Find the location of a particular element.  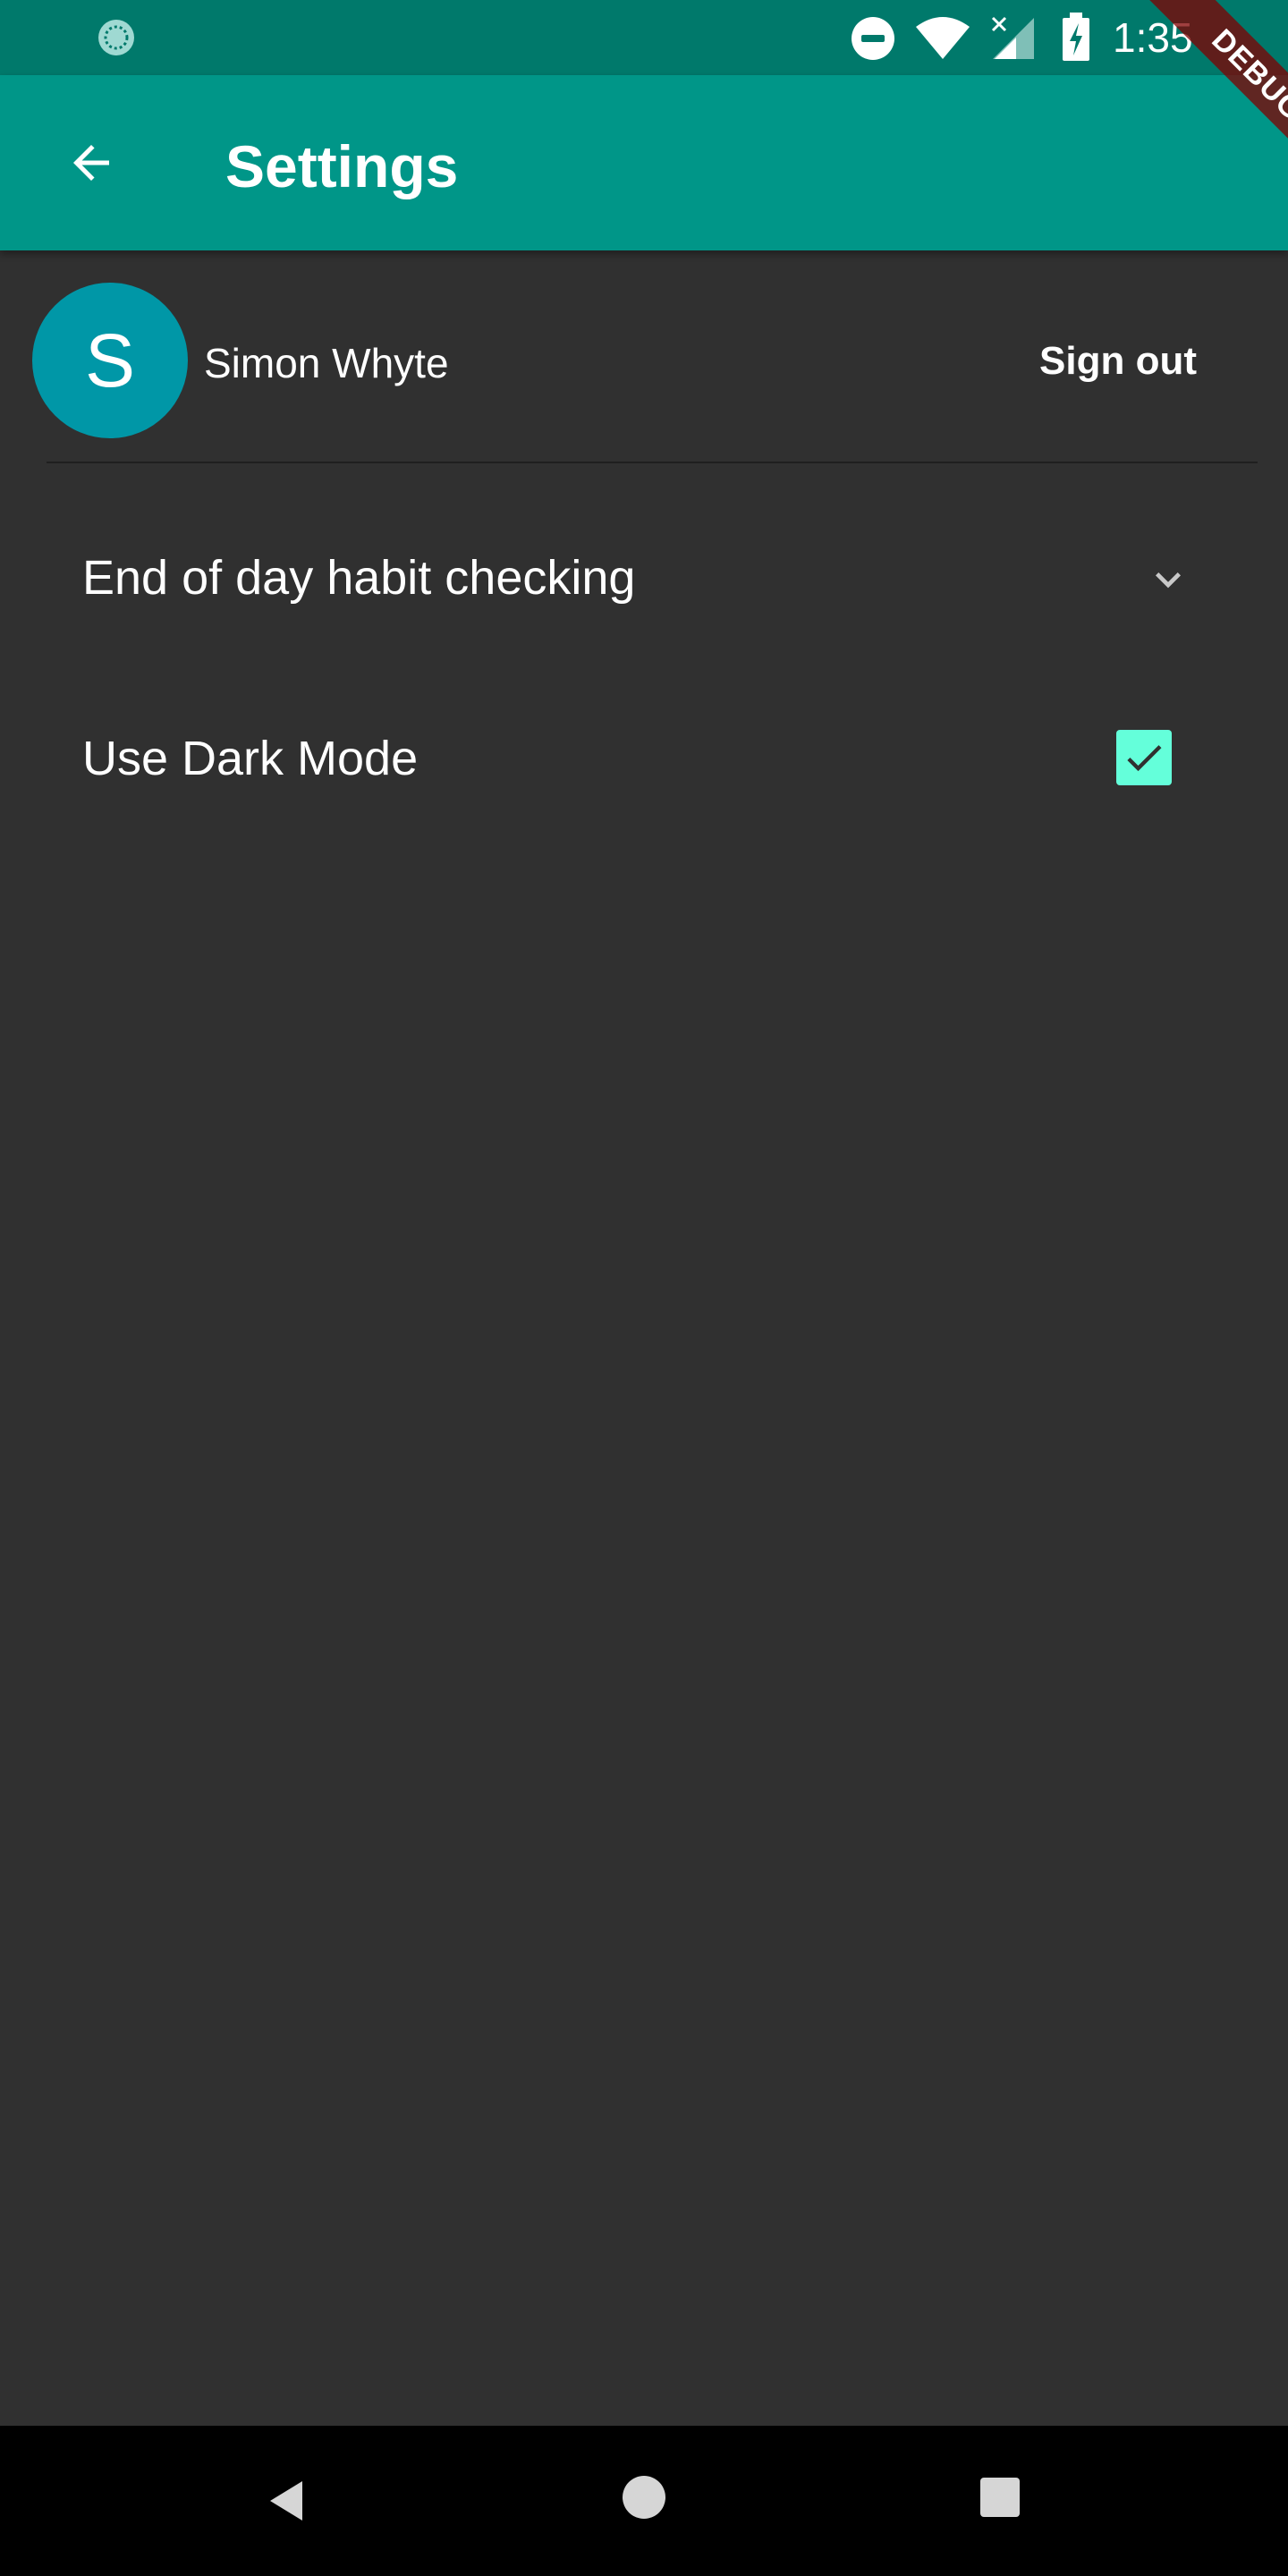

page-title: Settings is located at coordinates (342, 166).